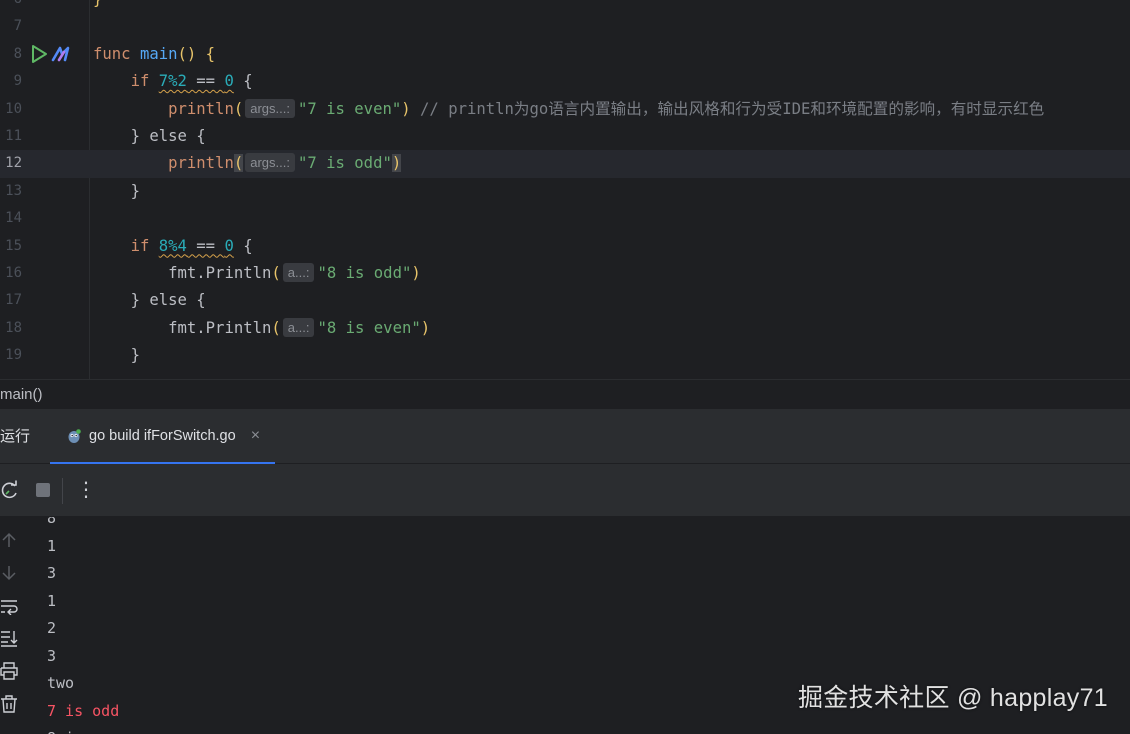 This screenshot has height=734, width=1130. I want to click on code-line-14: 14, so click(565, 218).